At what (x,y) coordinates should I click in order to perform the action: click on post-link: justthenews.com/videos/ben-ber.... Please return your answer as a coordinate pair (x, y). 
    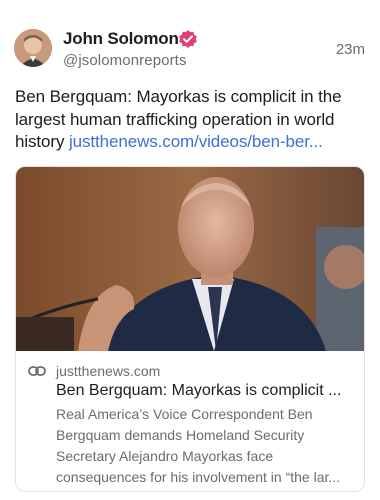
    Looking at the image, I should click on (196, 141).